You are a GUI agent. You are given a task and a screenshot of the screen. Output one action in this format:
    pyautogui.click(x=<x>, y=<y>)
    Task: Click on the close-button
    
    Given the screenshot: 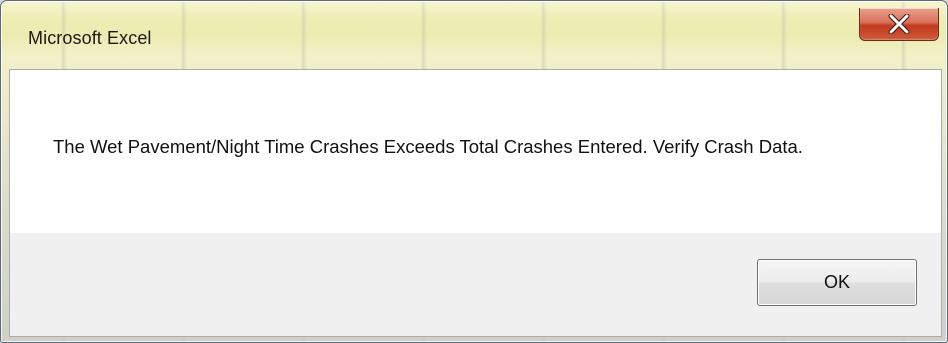 What is the action you would take?
    pyautogui.click(x=899, y=24)
    